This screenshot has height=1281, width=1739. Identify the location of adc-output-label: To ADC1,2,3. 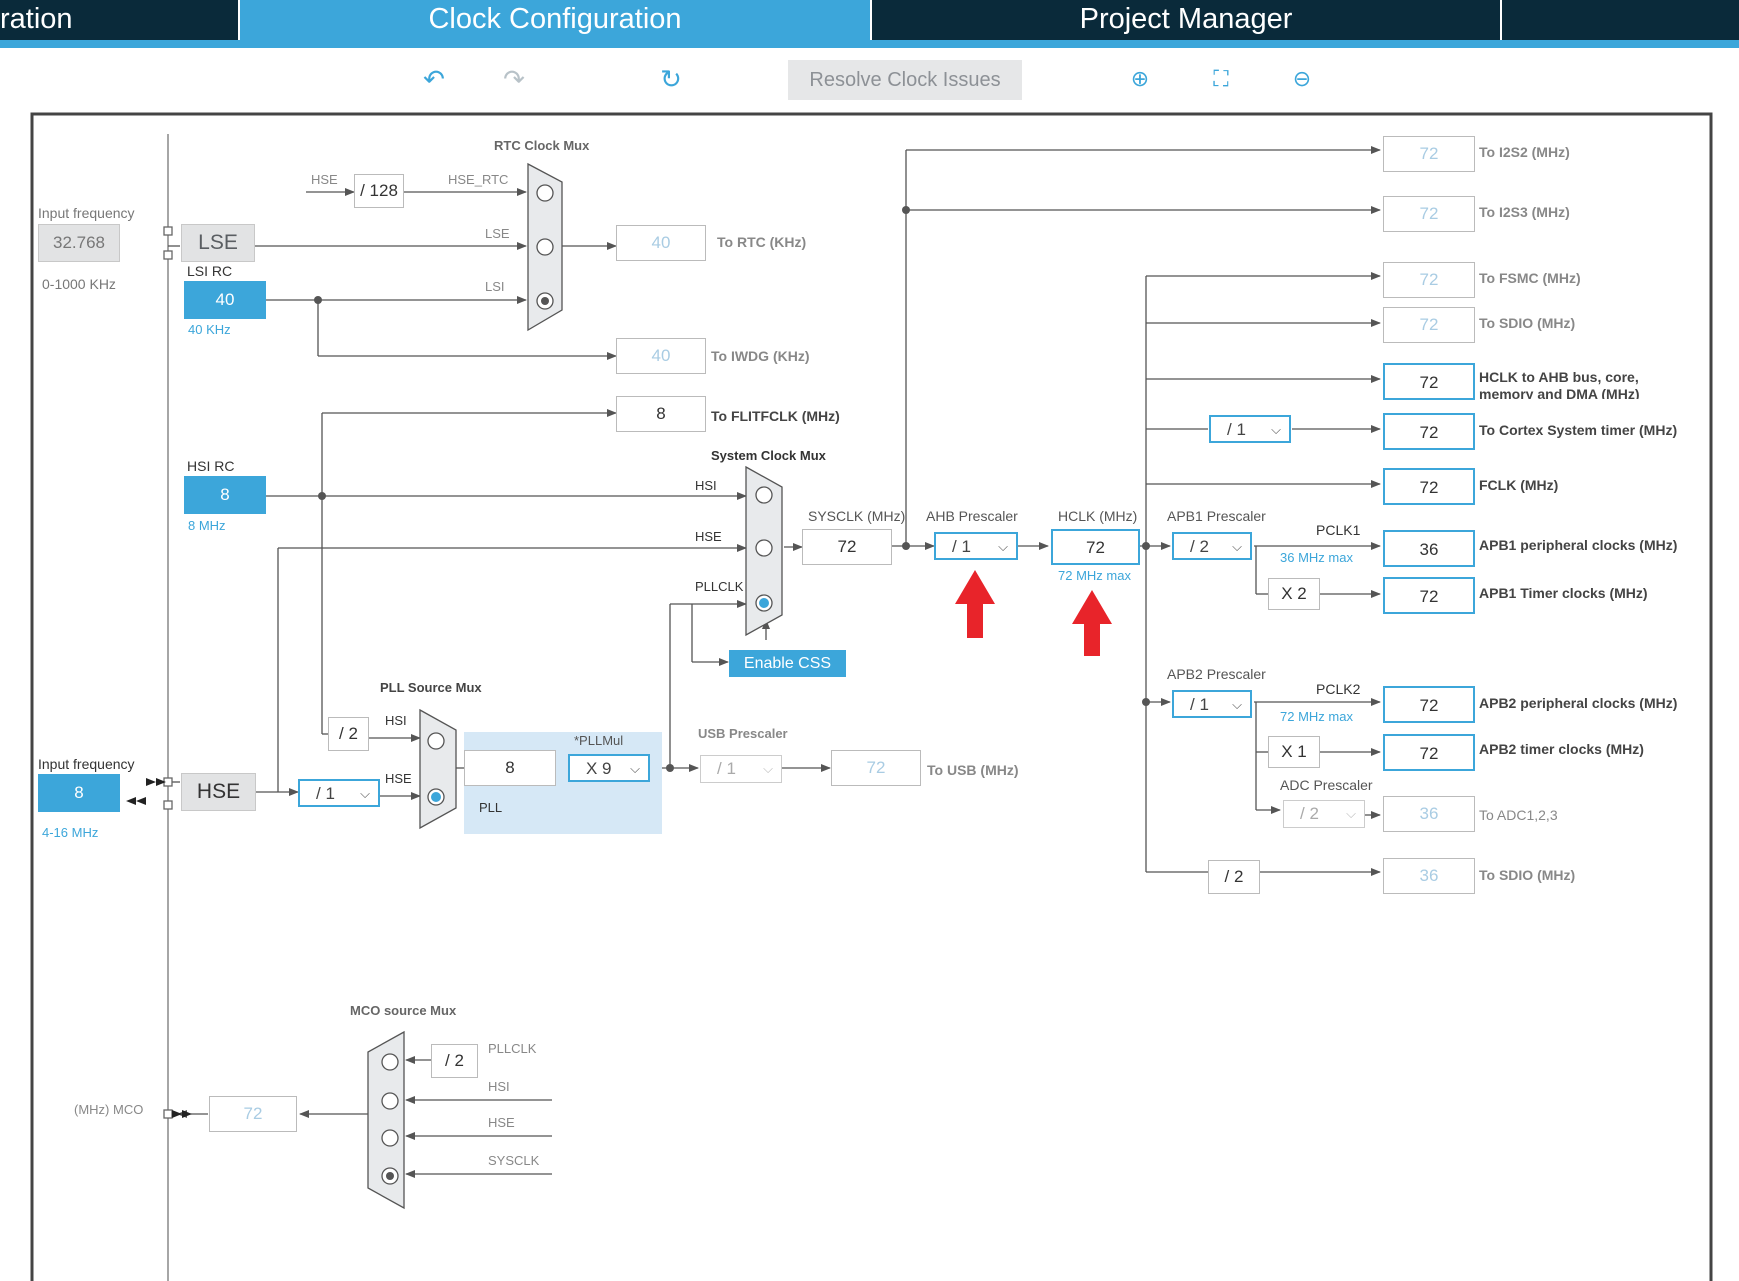
(1518, 815).